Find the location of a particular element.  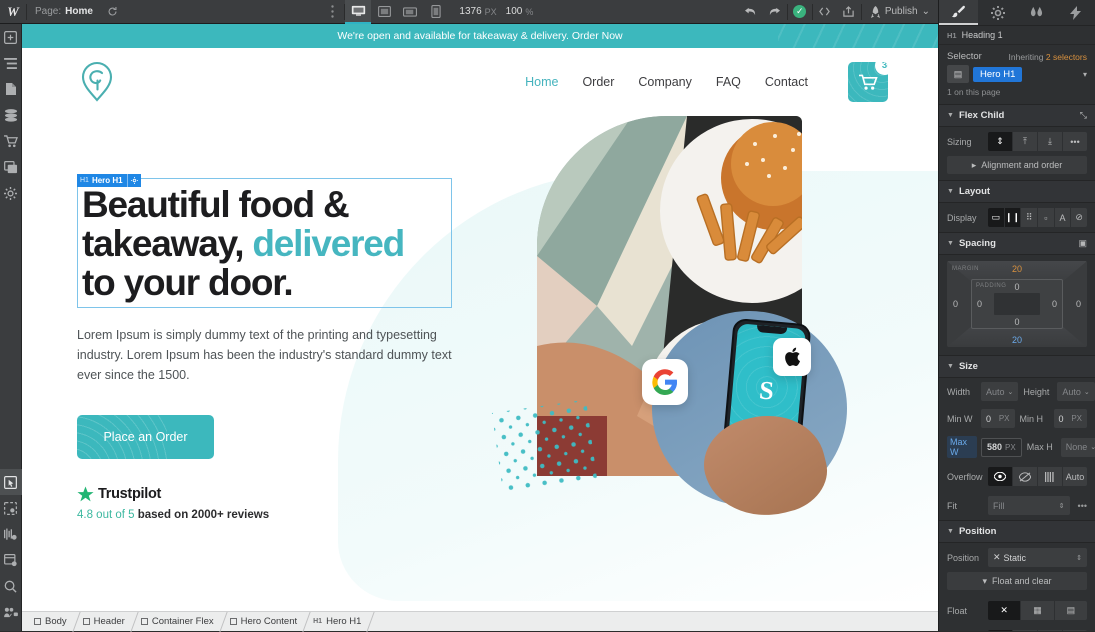

alignment-and-order-button: ▸ Alignment and order is located at coordinates (1017, 165).